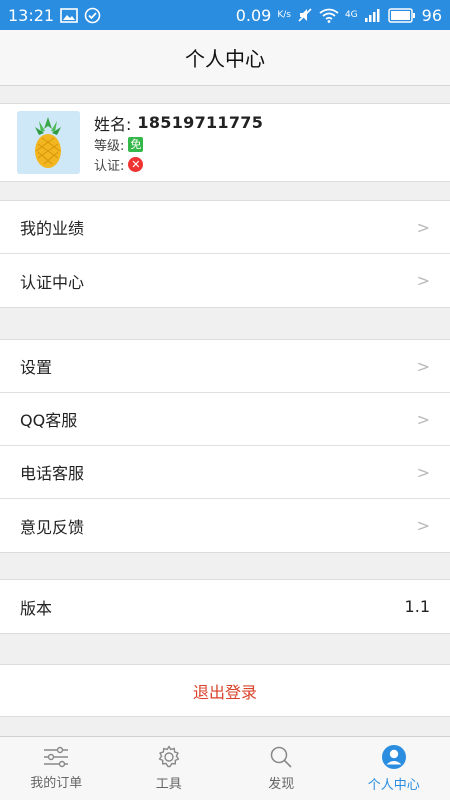 This screenshot has height=800, width=450. I want to click on logout-button: 退出登录, so click(225, 690).